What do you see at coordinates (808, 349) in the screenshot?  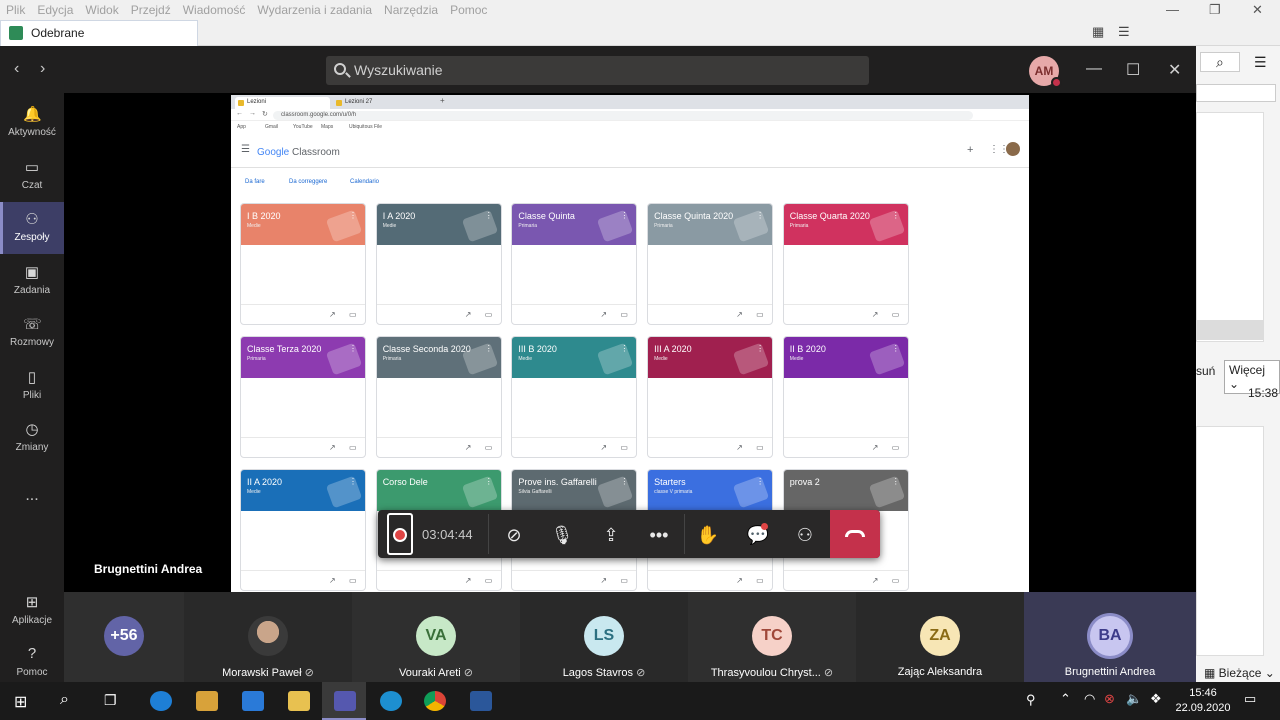 I see `class-name: II B 2020` at bounding box center [808, 349].